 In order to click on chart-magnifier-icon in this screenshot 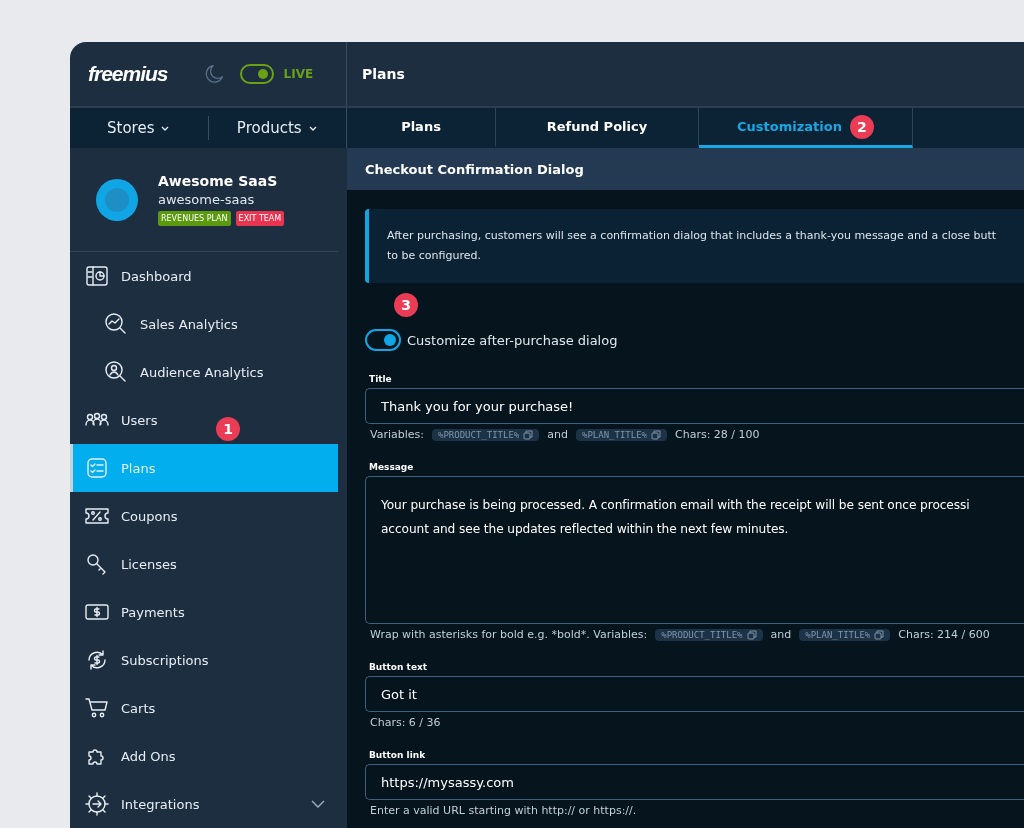, I will do `click(116, 324)`.